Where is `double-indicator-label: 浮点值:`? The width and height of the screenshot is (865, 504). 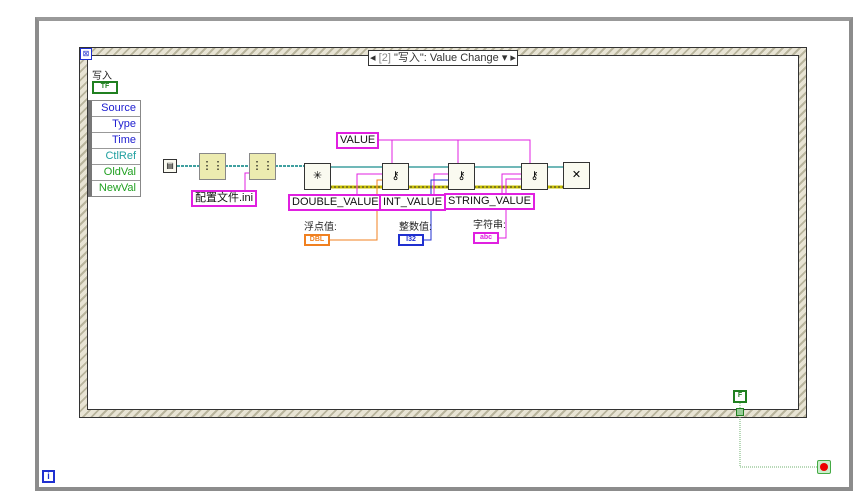 double-indicator-label: 浮点值: is located at coordinates (320, 227).